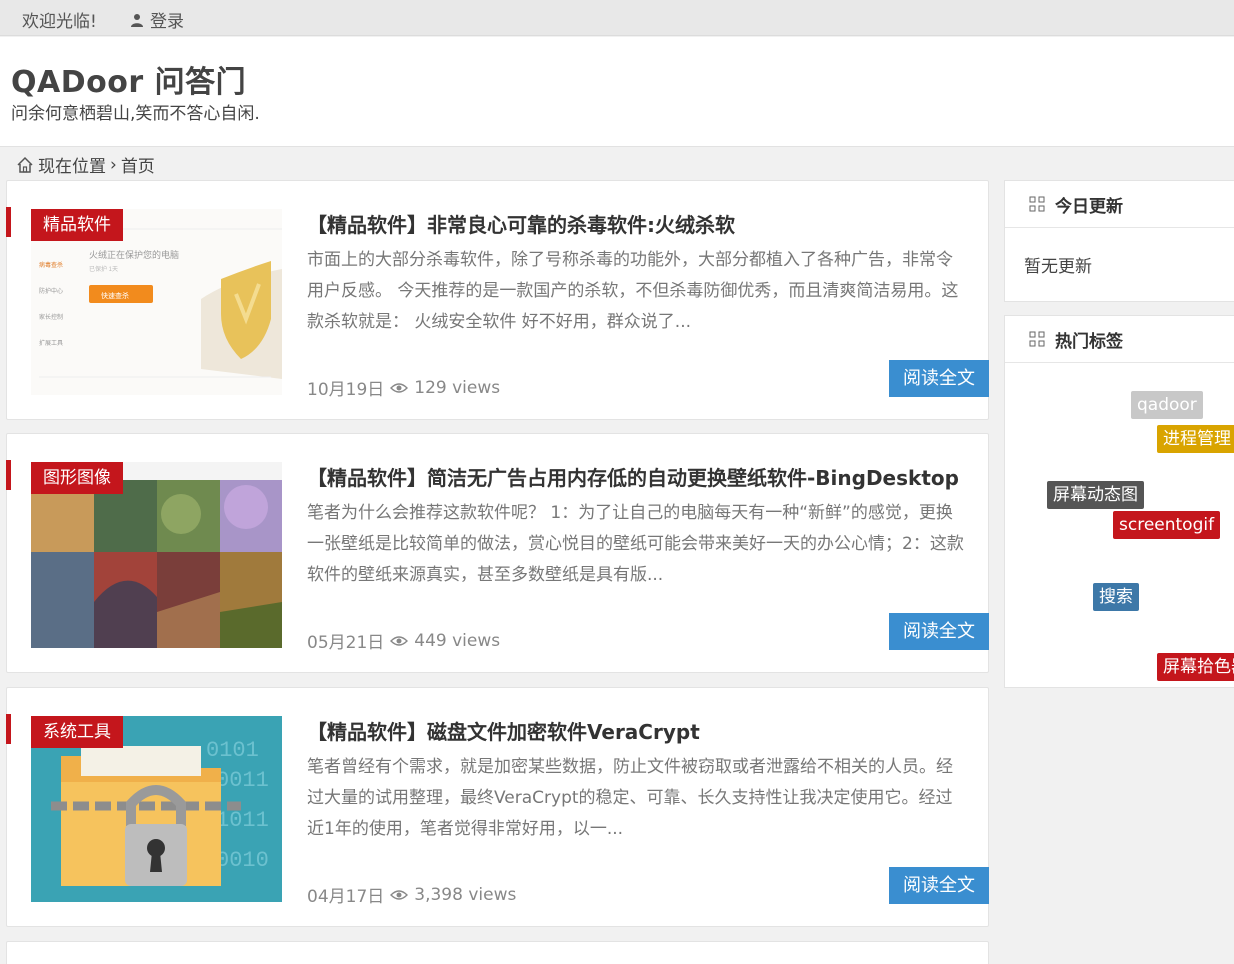 Image resolution: width=1234 pixels, height=964 pixels. What do you see at coordinates (1195, 439) in the screenshot?
I see `tag-process-manager: 进程管理` at bounding box center [1195, 439].